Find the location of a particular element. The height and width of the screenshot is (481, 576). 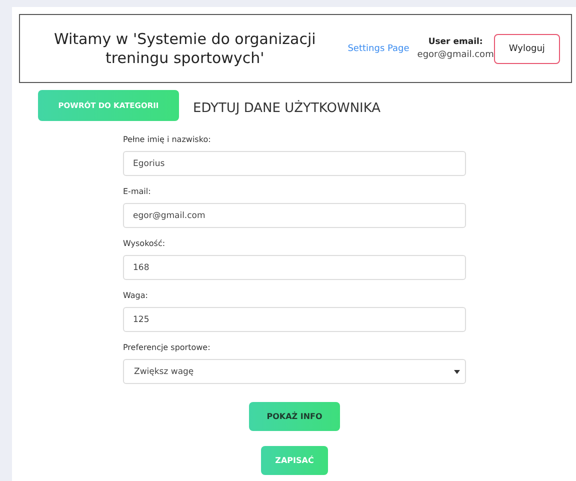

caret-icon is located at coordinates (457, 372).